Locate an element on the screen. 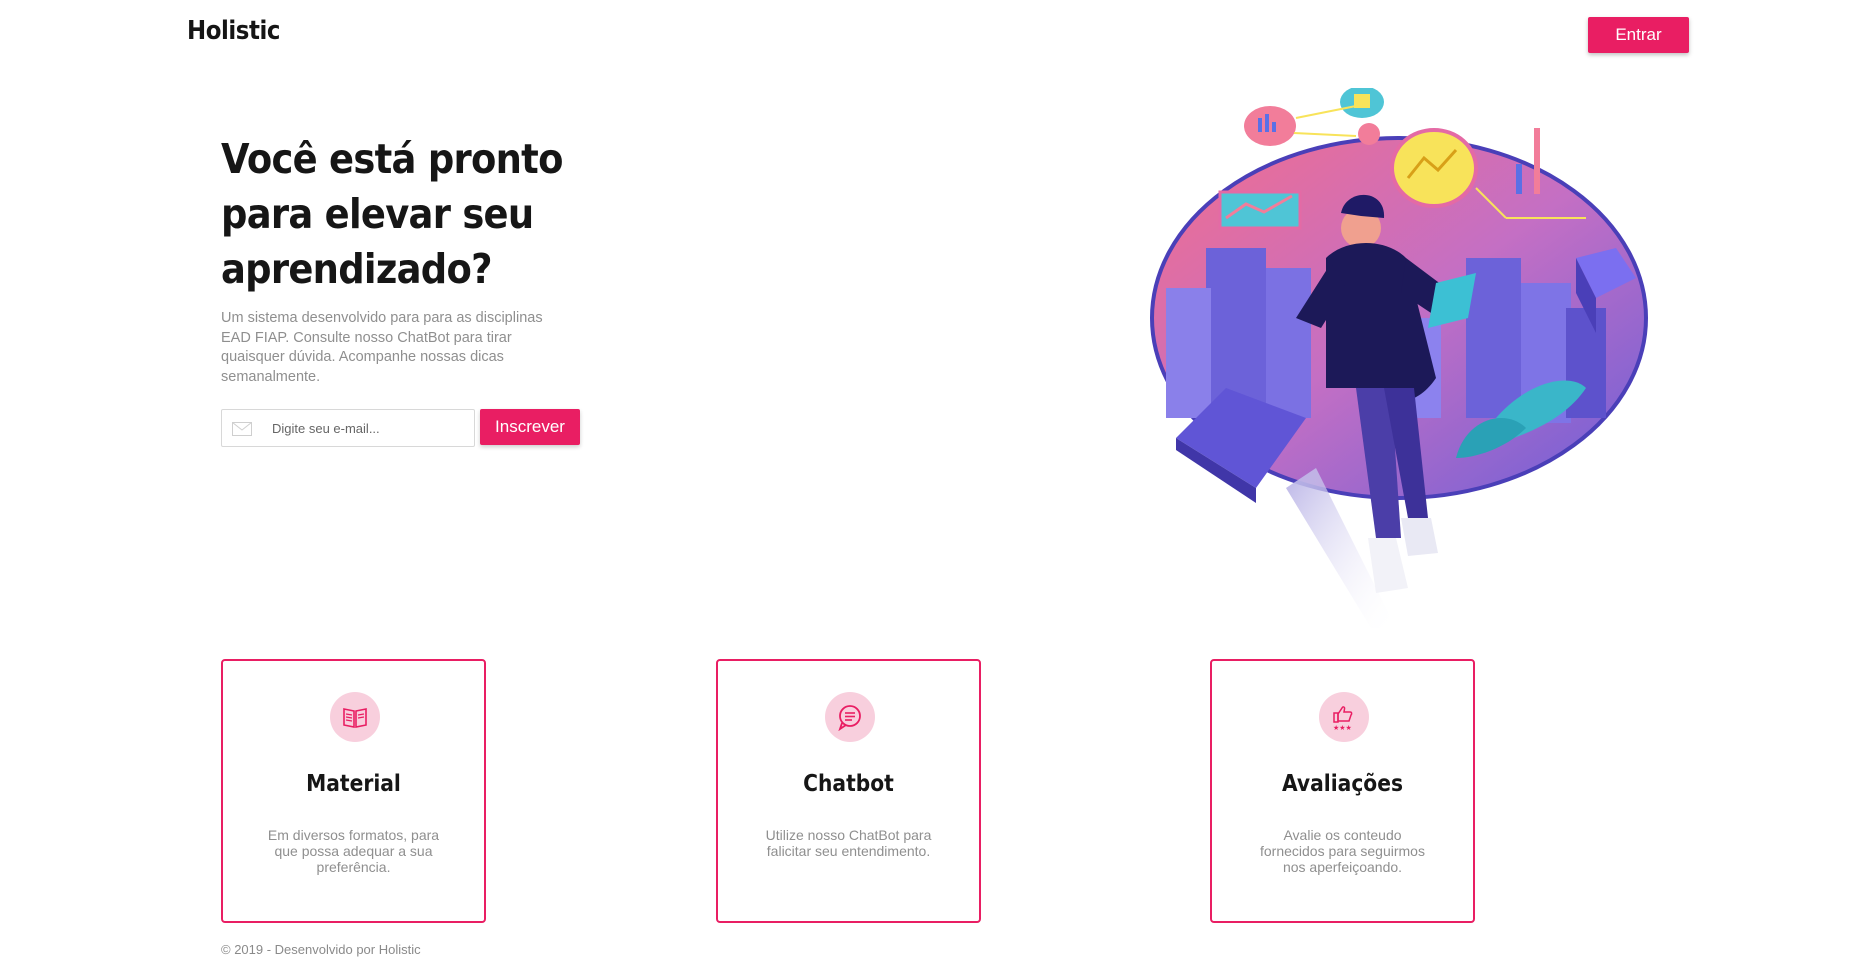 The height and width of the screenshot is (961, 1854). login-button: Entrar is located at coordinates (1638, 35).